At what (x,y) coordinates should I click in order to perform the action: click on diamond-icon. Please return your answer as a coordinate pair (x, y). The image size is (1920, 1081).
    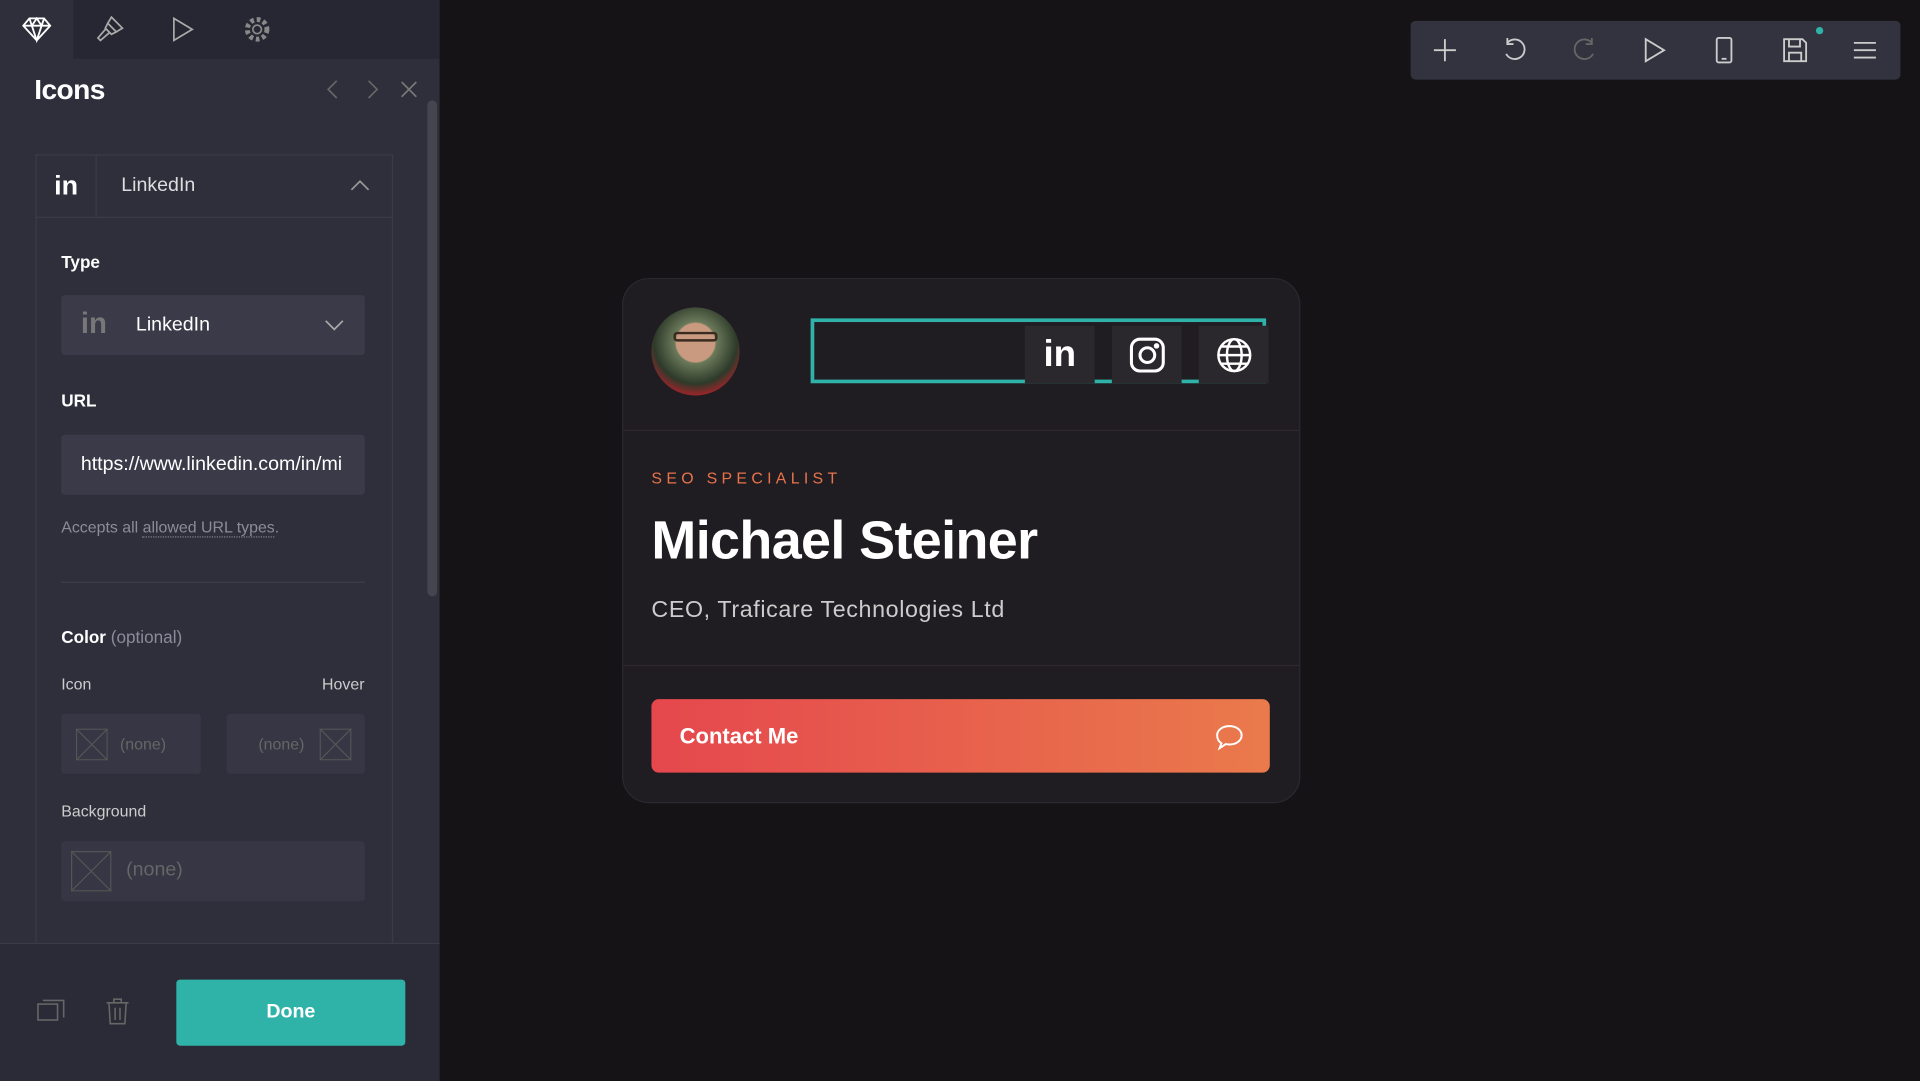
    Looking at the image, I should click on (37, 30).